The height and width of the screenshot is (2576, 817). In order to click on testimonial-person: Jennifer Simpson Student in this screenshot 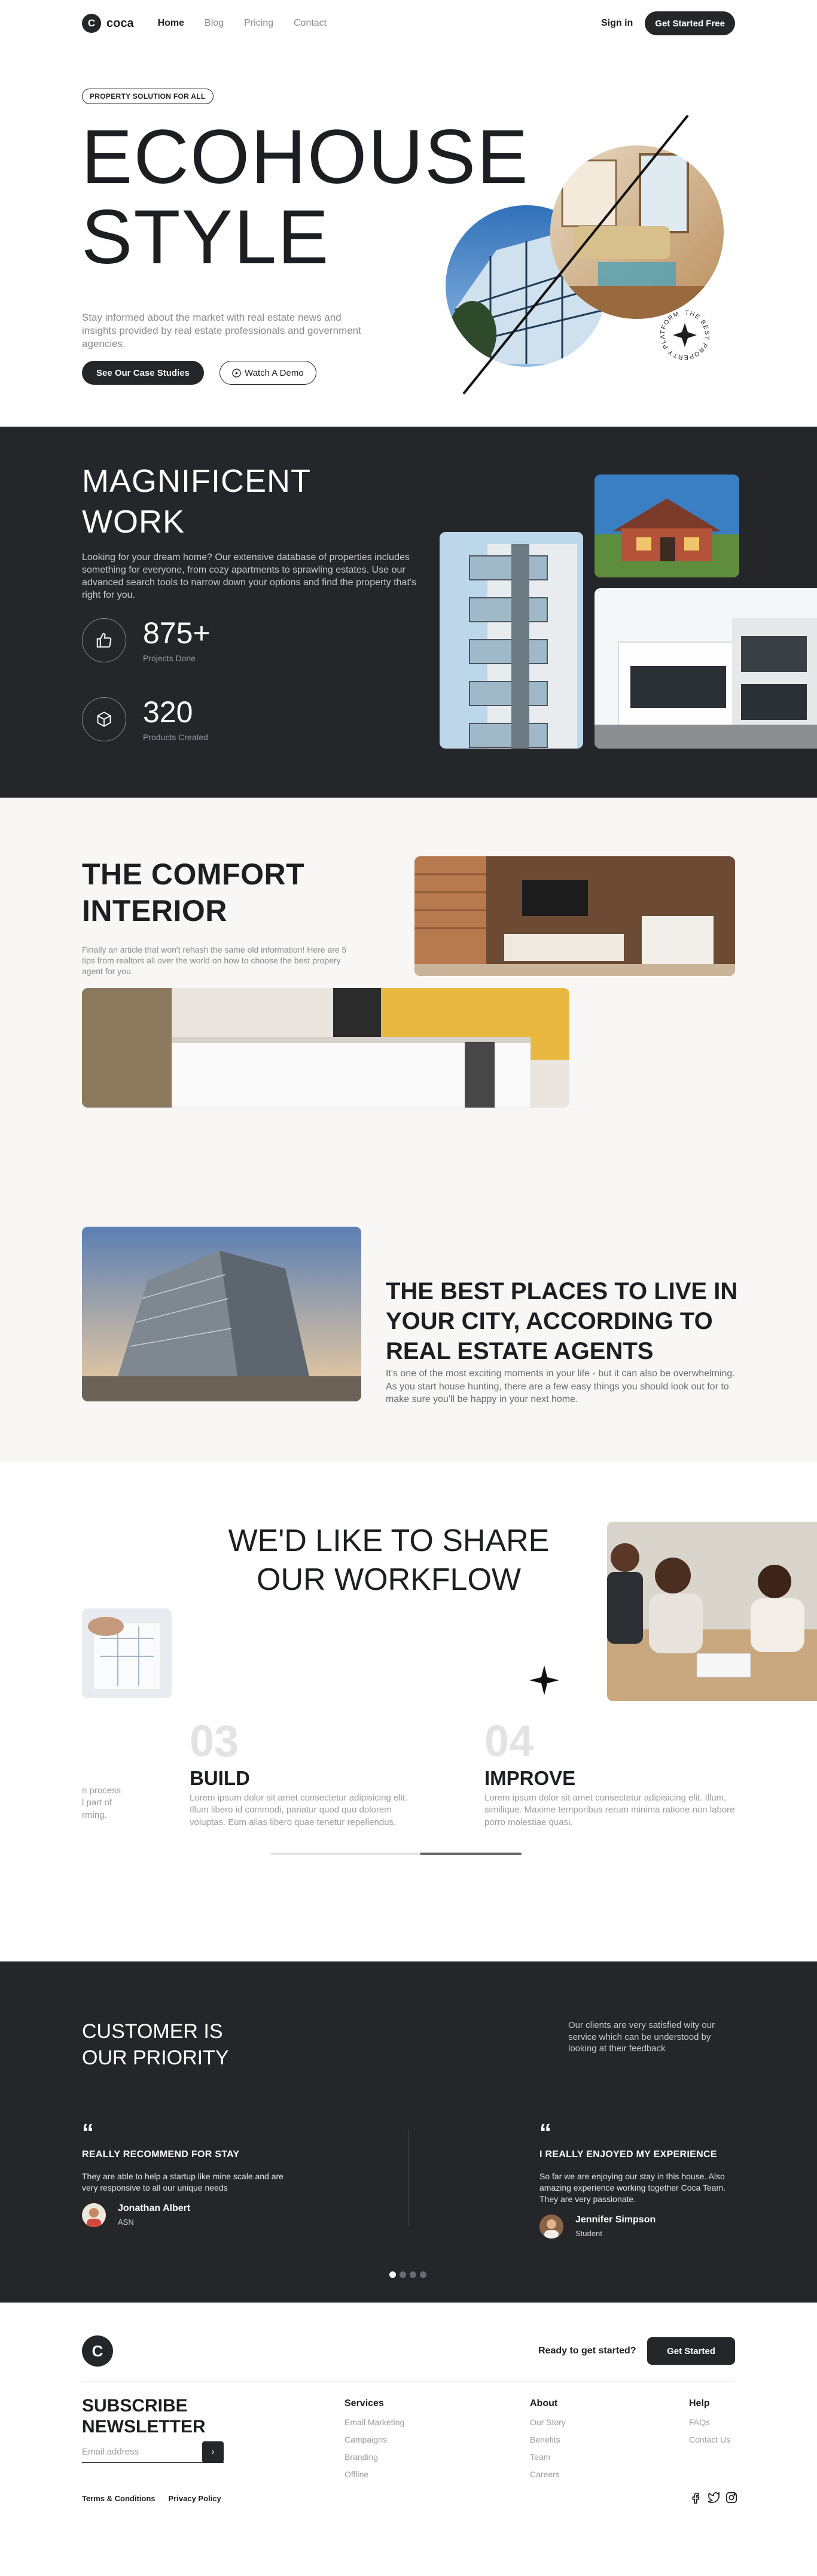, I will do `click(641, 2226)`.